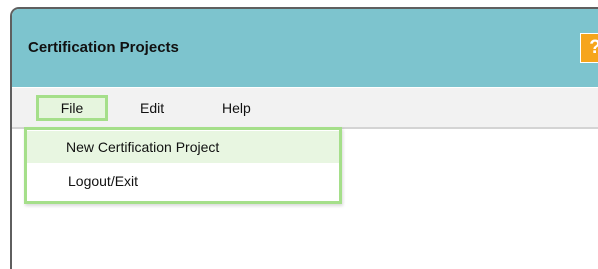  I want to click on menu-help: Help, so click(236, 108).